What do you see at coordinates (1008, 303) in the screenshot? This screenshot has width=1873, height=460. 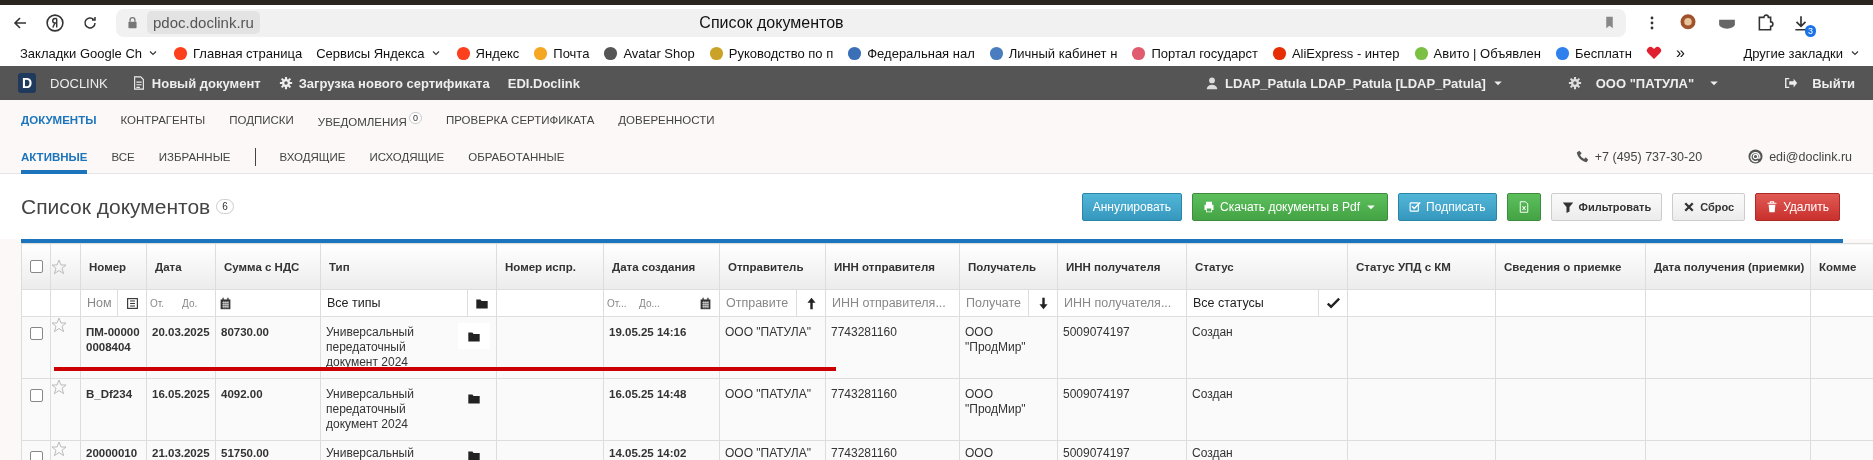 I see `filter-field: Получате` at bounding box center [1008, 303].